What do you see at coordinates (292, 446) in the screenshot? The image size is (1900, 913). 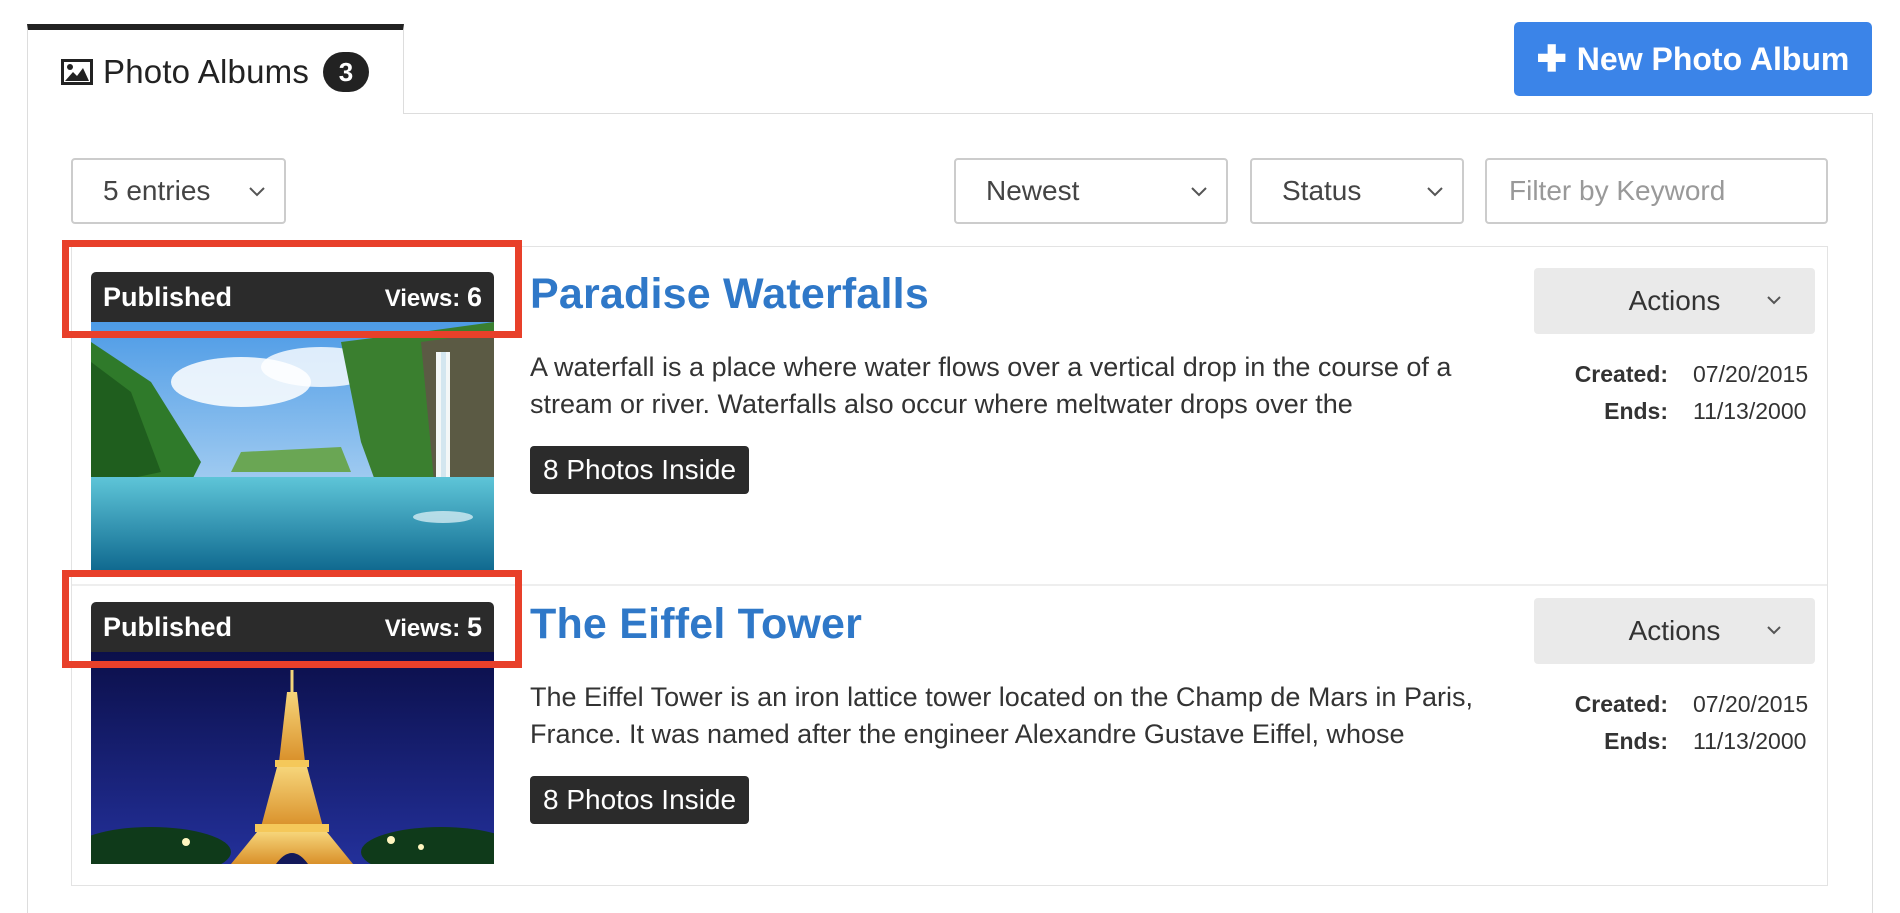 I see `waterfall-image` at bounding box center [292, 446].